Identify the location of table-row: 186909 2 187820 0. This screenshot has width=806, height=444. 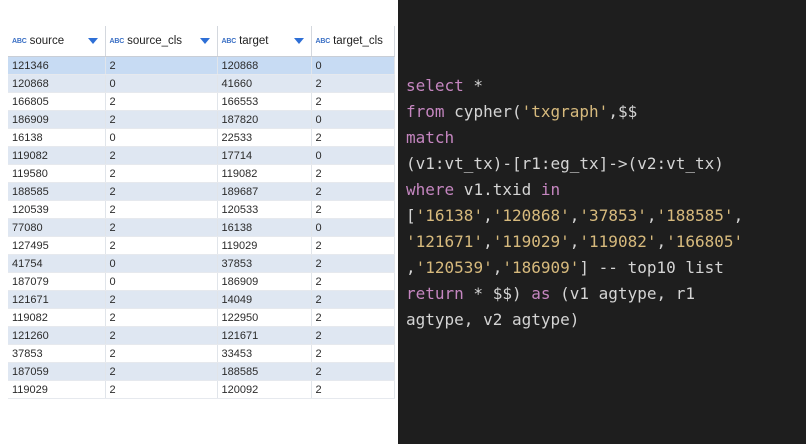
(201, 119).